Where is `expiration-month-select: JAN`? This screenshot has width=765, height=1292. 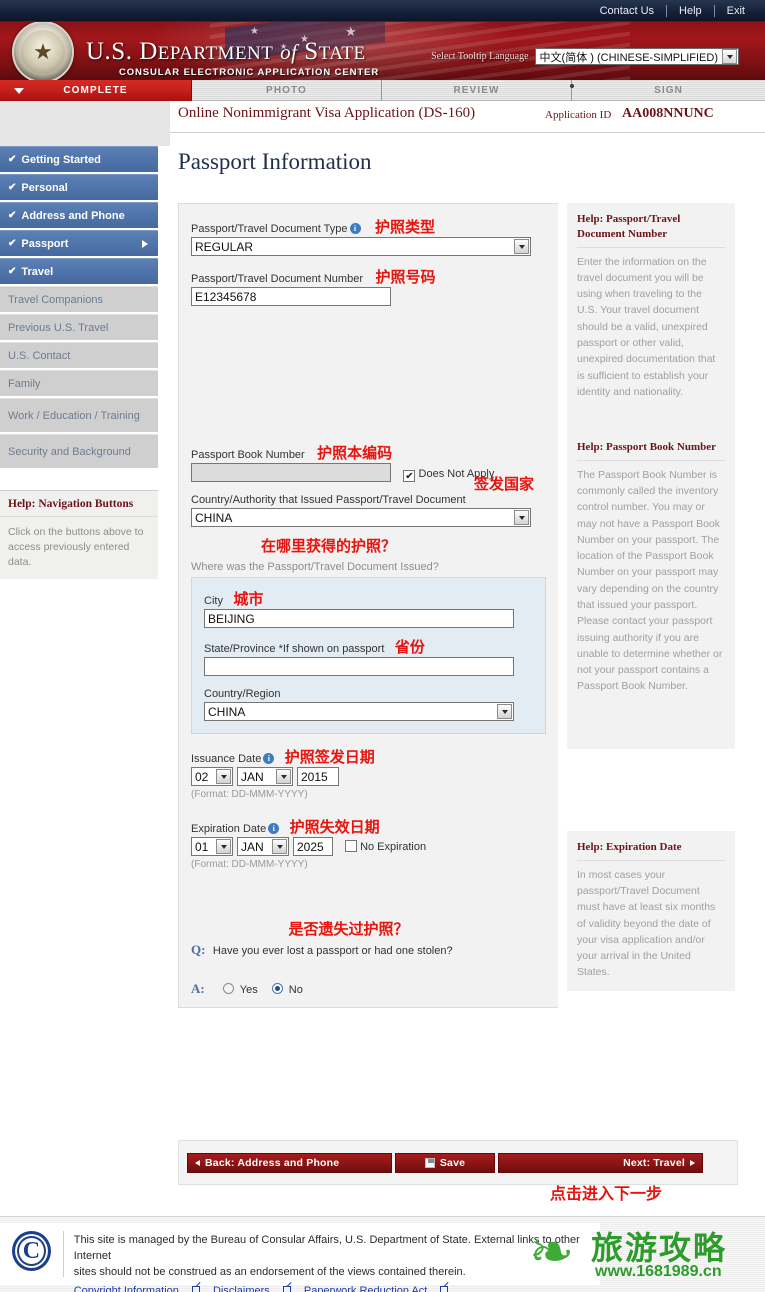 expiration-month-select: JAN is located at coordinates (263, 846).